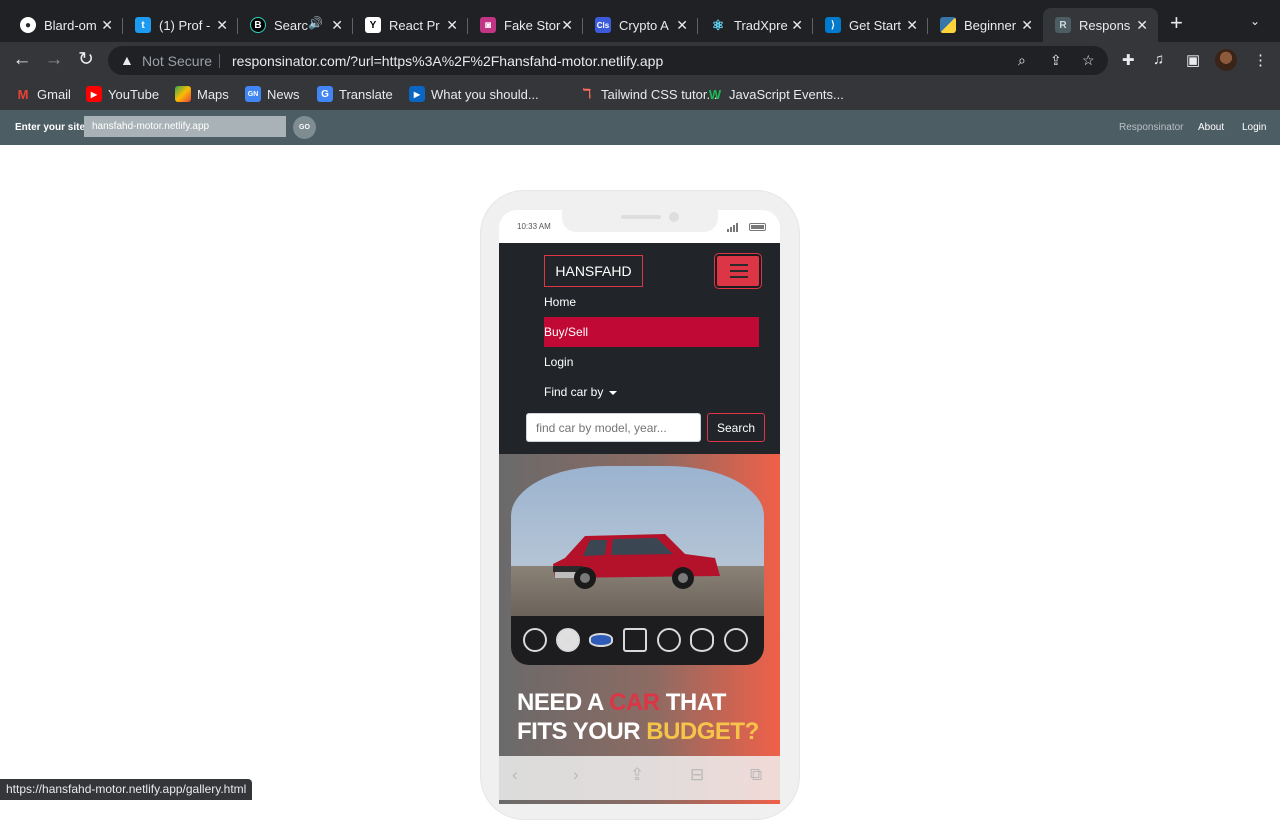 Image resolution: width=1280 pixels, height=820 pixels. What do you see at coordinates (560, 302) in the screenshot?
I see `nav-home: Home` at bounding box center [560, 302].